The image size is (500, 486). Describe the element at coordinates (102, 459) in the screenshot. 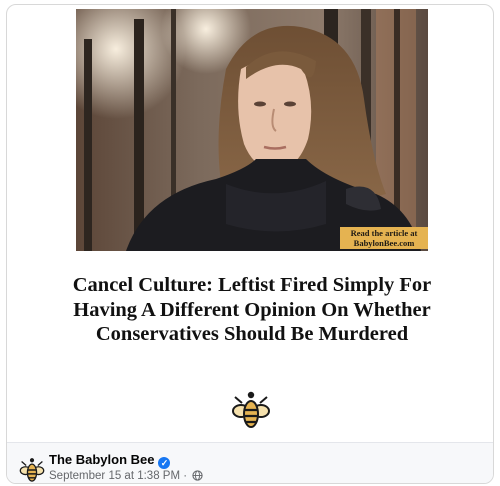

I see `page-name-text: The Babylon Bee` at that location.